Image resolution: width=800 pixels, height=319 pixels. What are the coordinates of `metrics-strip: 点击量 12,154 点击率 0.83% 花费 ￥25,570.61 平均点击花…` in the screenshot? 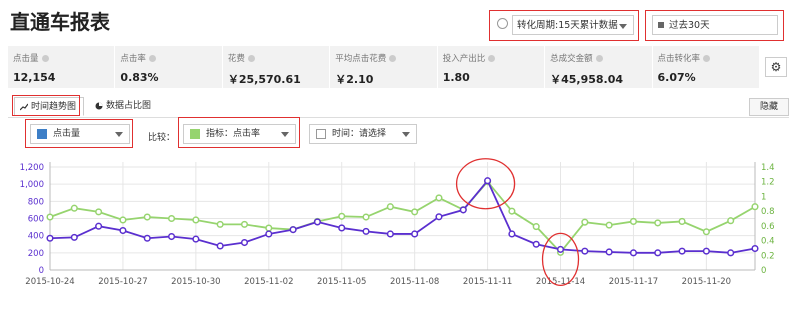 It's located at (383, 67).